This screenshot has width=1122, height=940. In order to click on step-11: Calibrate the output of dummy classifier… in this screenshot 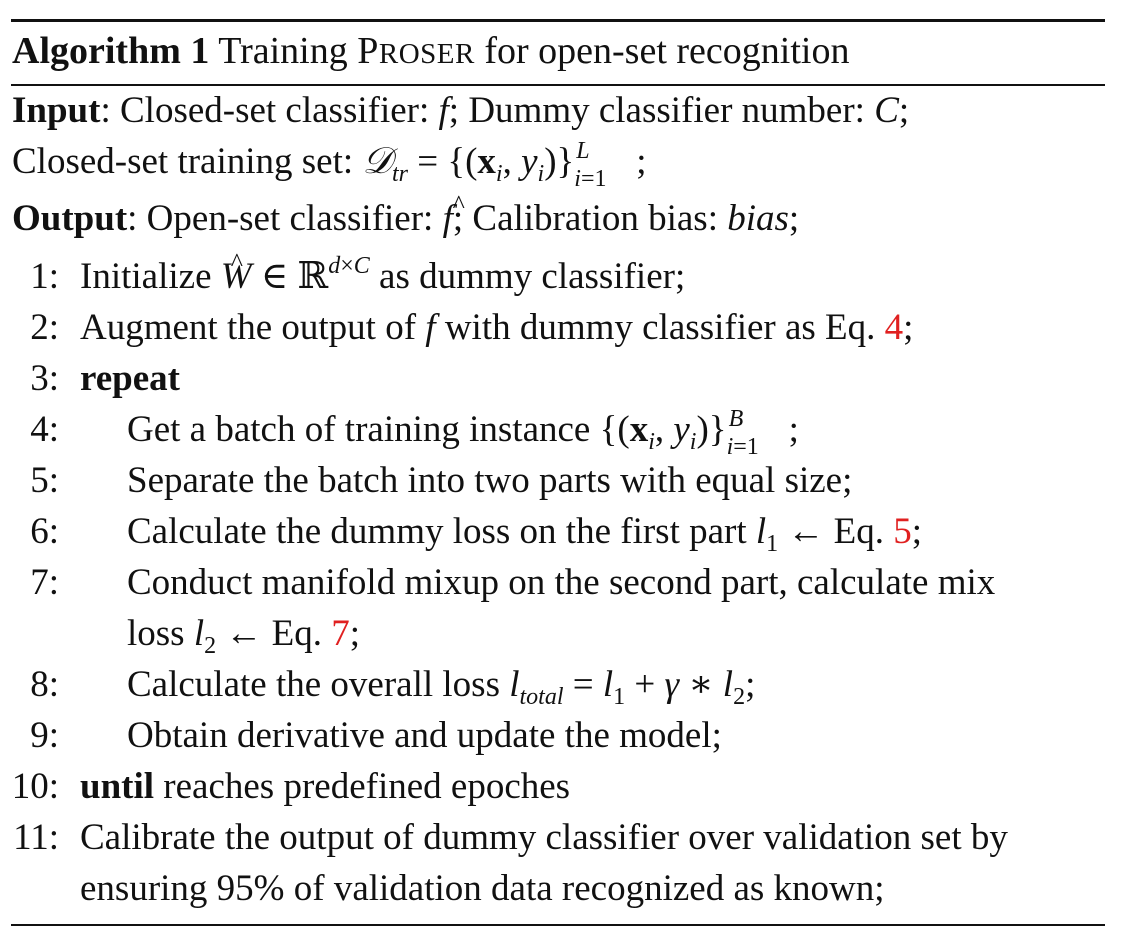, I will do `click(544, 837)`.